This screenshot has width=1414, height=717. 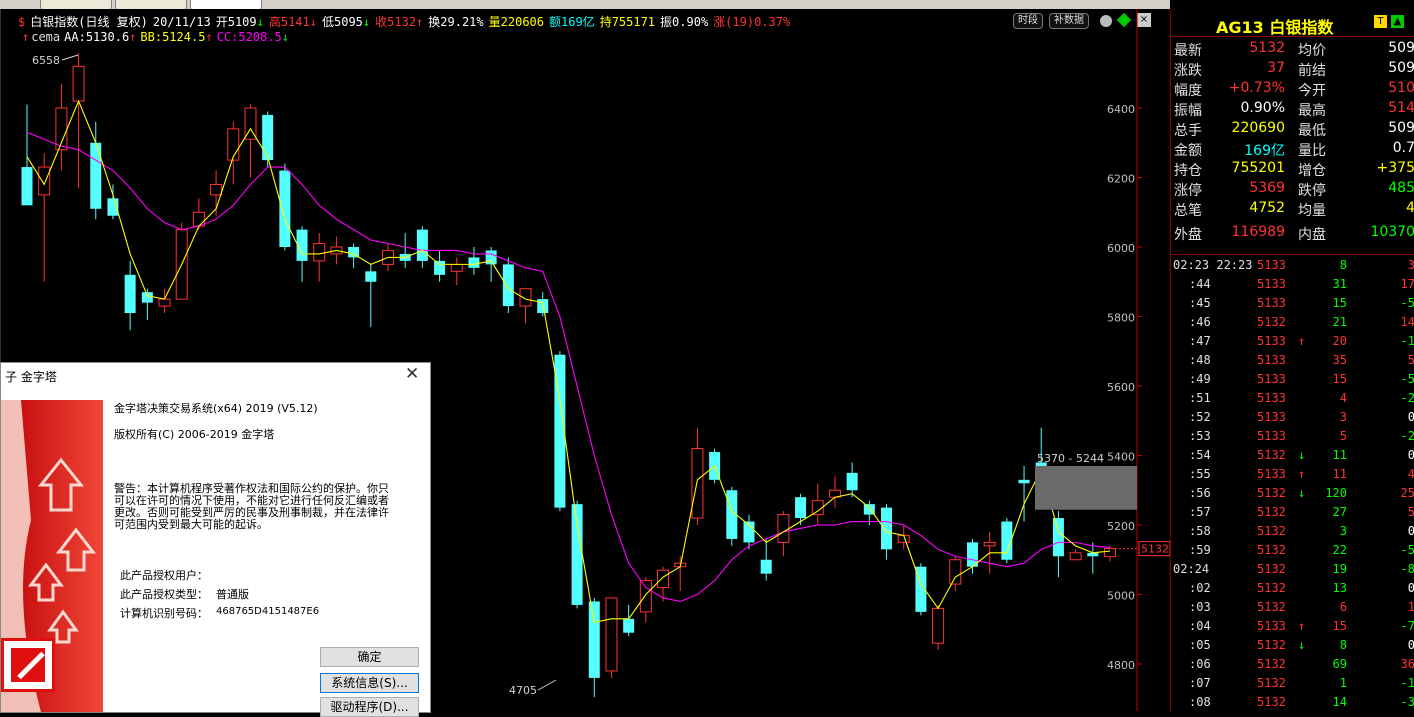 I want to click on tick-time: :44, so click(x=1200, y=284).